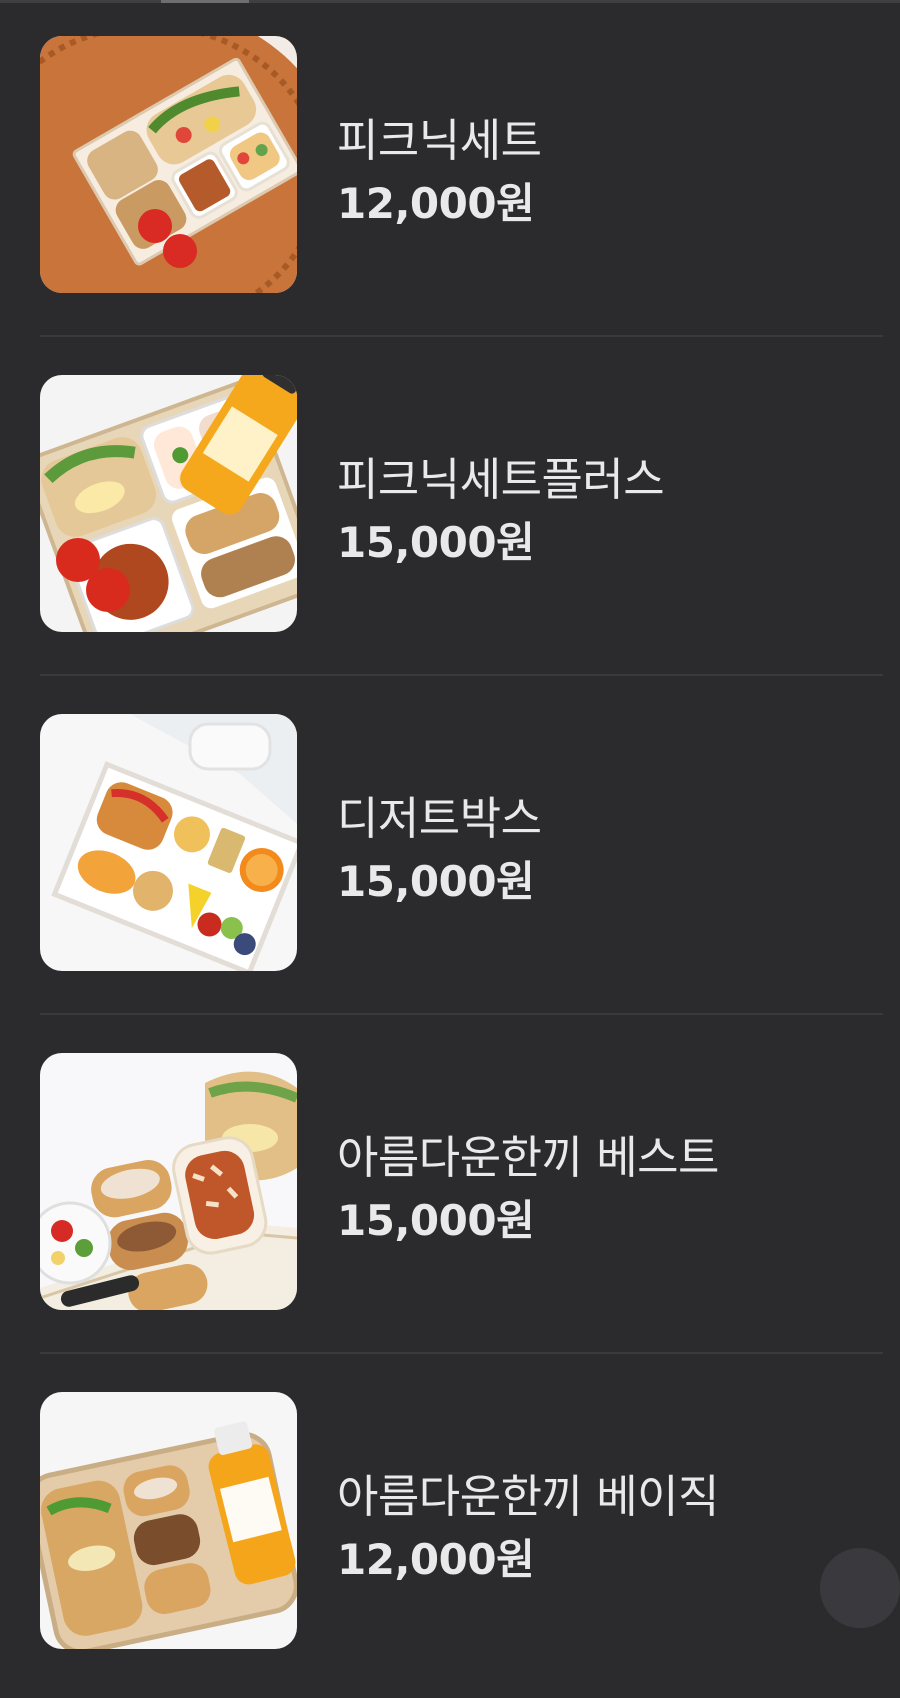 This screenshot has width=900, height=1698. Describe the element at coordinates (528, 1496) in the screenshot. I see `menu-item-name: 아름다운한끼 베이직` at that location.